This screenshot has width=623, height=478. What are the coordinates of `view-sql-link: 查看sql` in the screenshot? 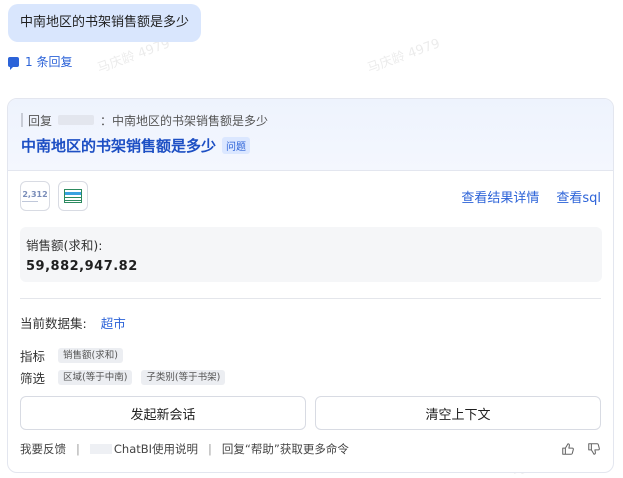 It's located at (578, 196).